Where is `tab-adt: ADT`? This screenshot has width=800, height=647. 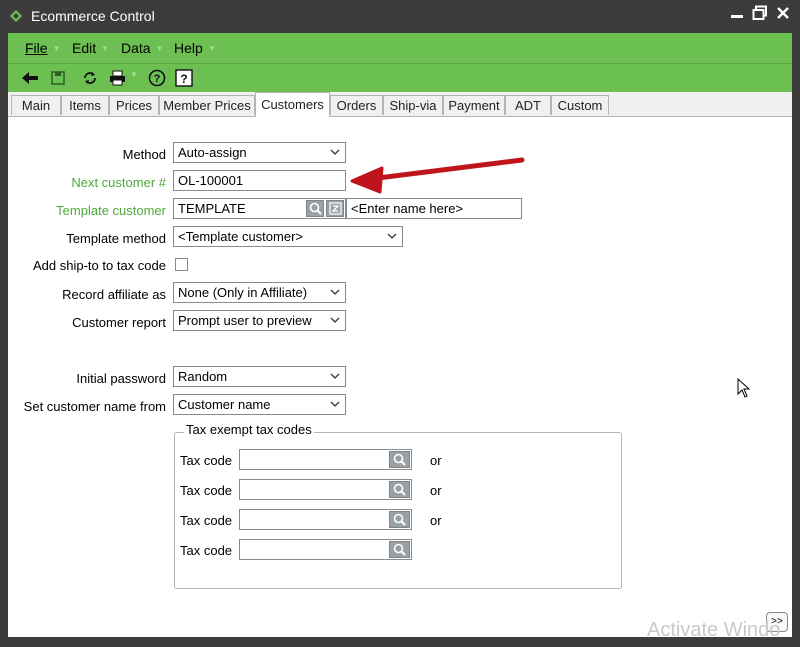 tab-adt: ADT is located at coordinates (528, 105).